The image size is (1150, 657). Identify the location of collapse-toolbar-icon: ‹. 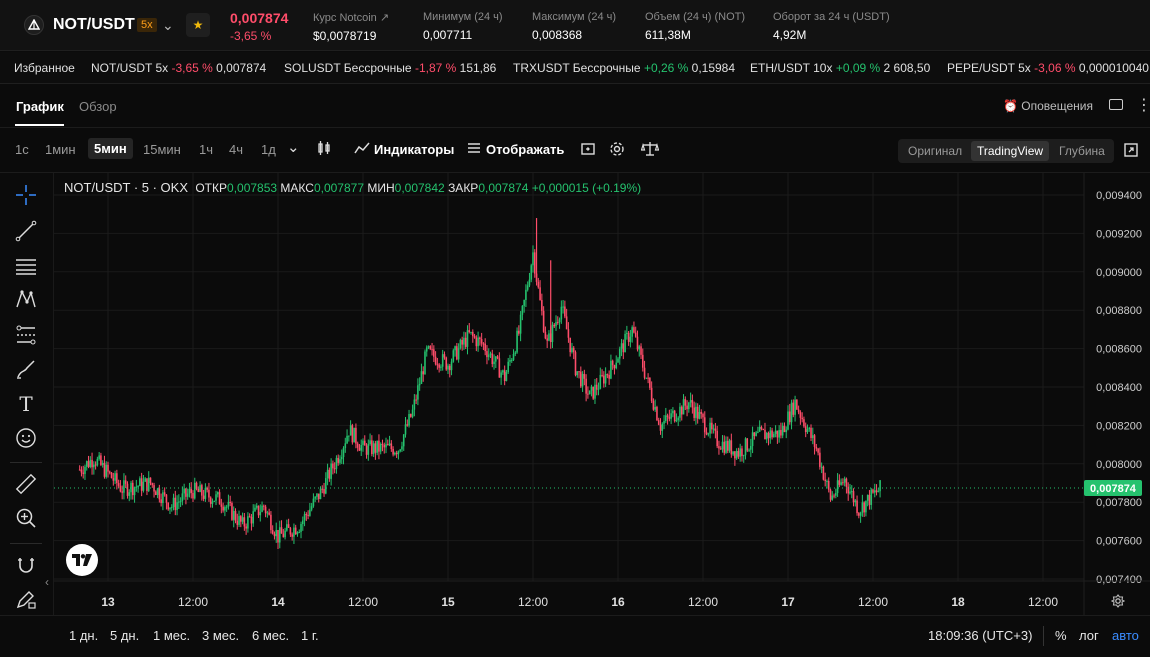
(47, 582).